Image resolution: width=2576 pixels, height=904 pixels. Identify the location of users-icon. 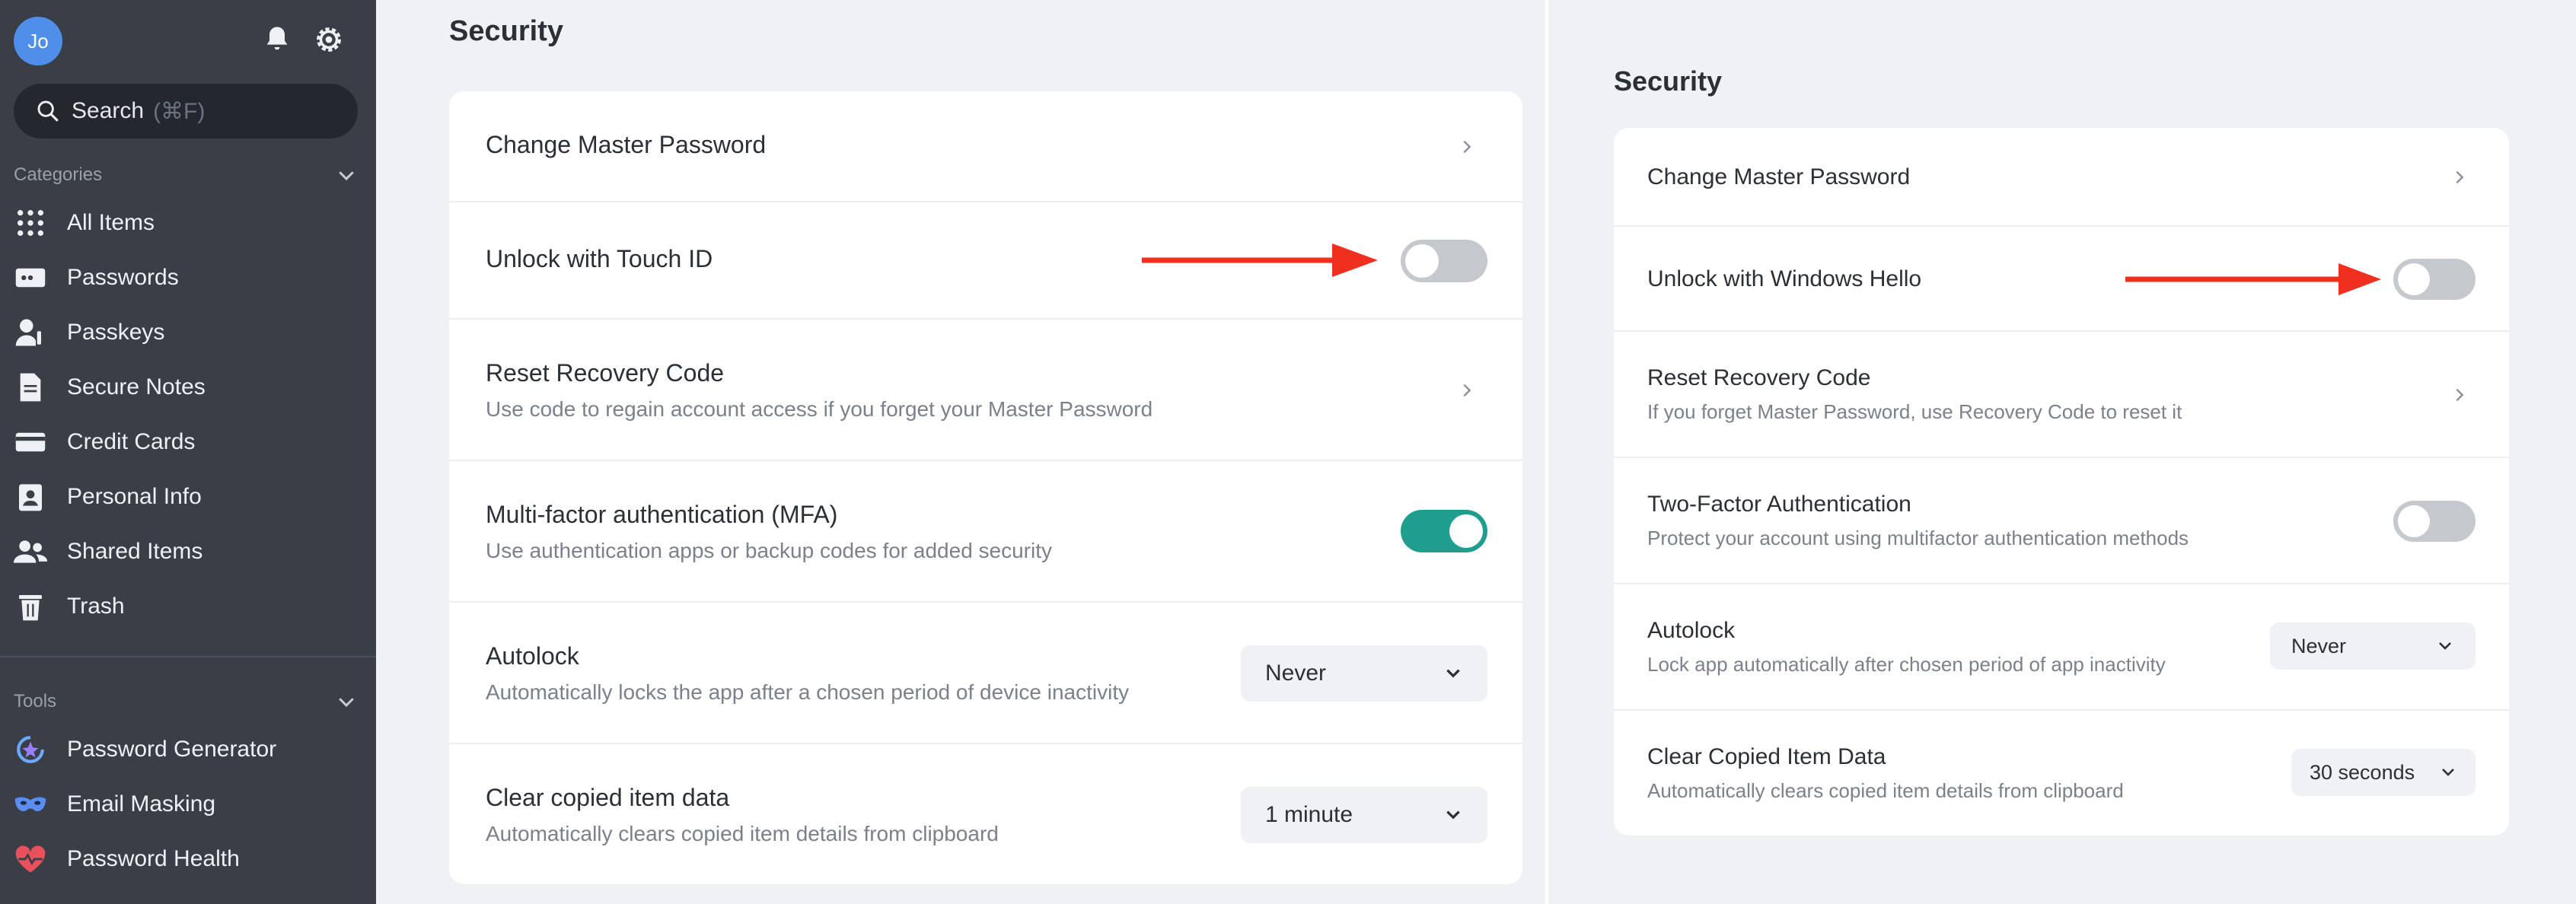
(30, 551).